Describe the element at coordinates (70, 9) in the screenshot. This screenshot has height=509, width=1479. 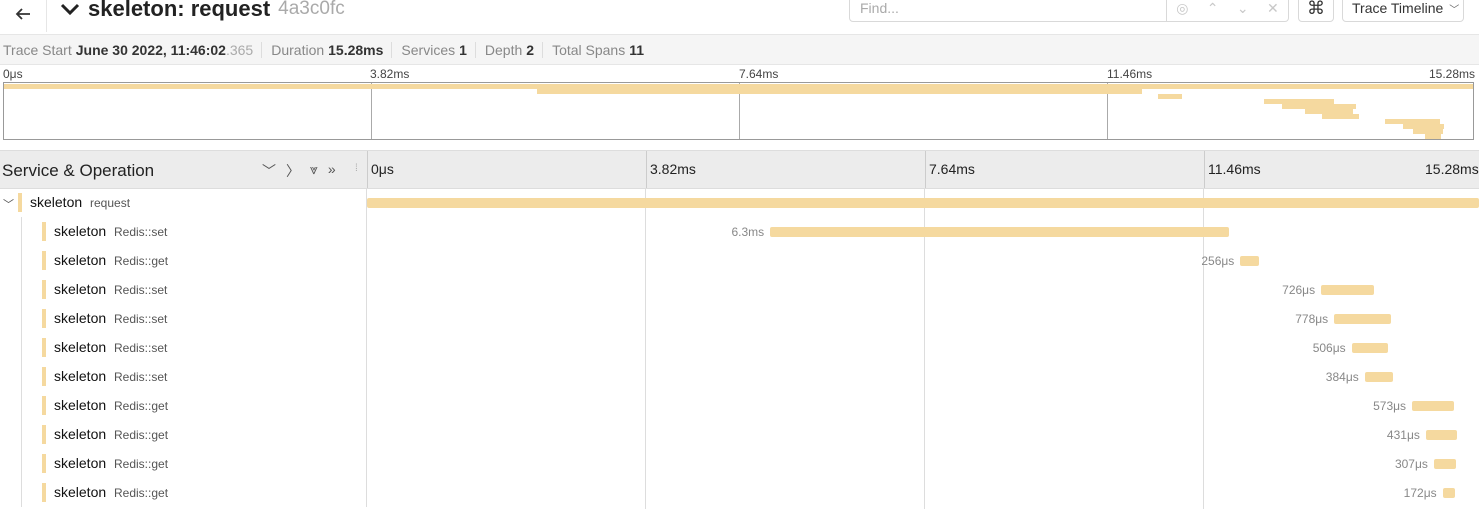
I see `chevron-down-icon` at that location.